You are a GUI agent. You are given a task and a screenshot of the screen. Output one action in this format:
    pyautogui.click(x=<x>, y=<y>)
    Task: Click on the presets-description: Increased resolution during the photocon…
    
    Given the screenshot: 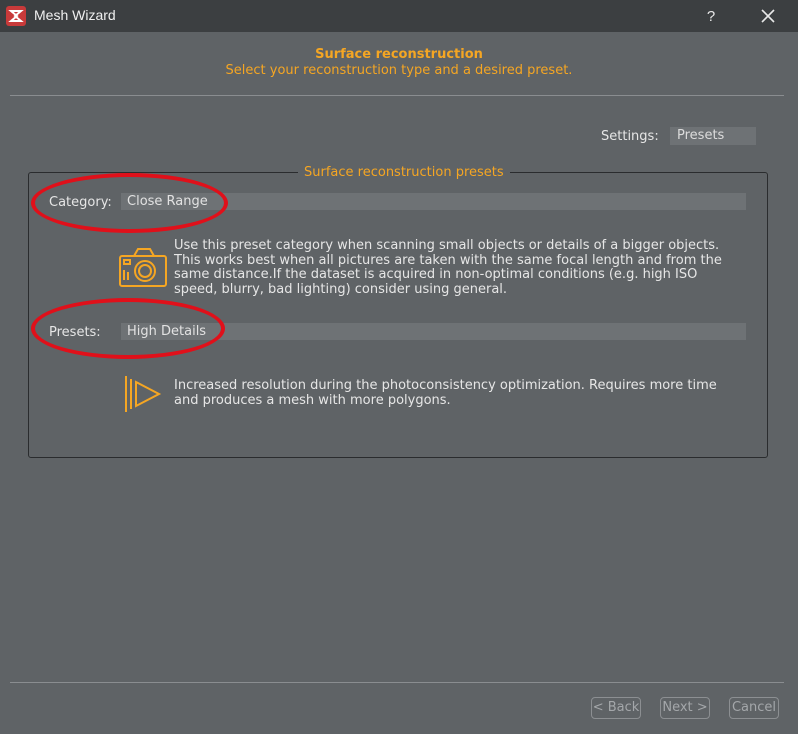 What is the action you would take?
    pyautogui.click(x=445, y=393)
    